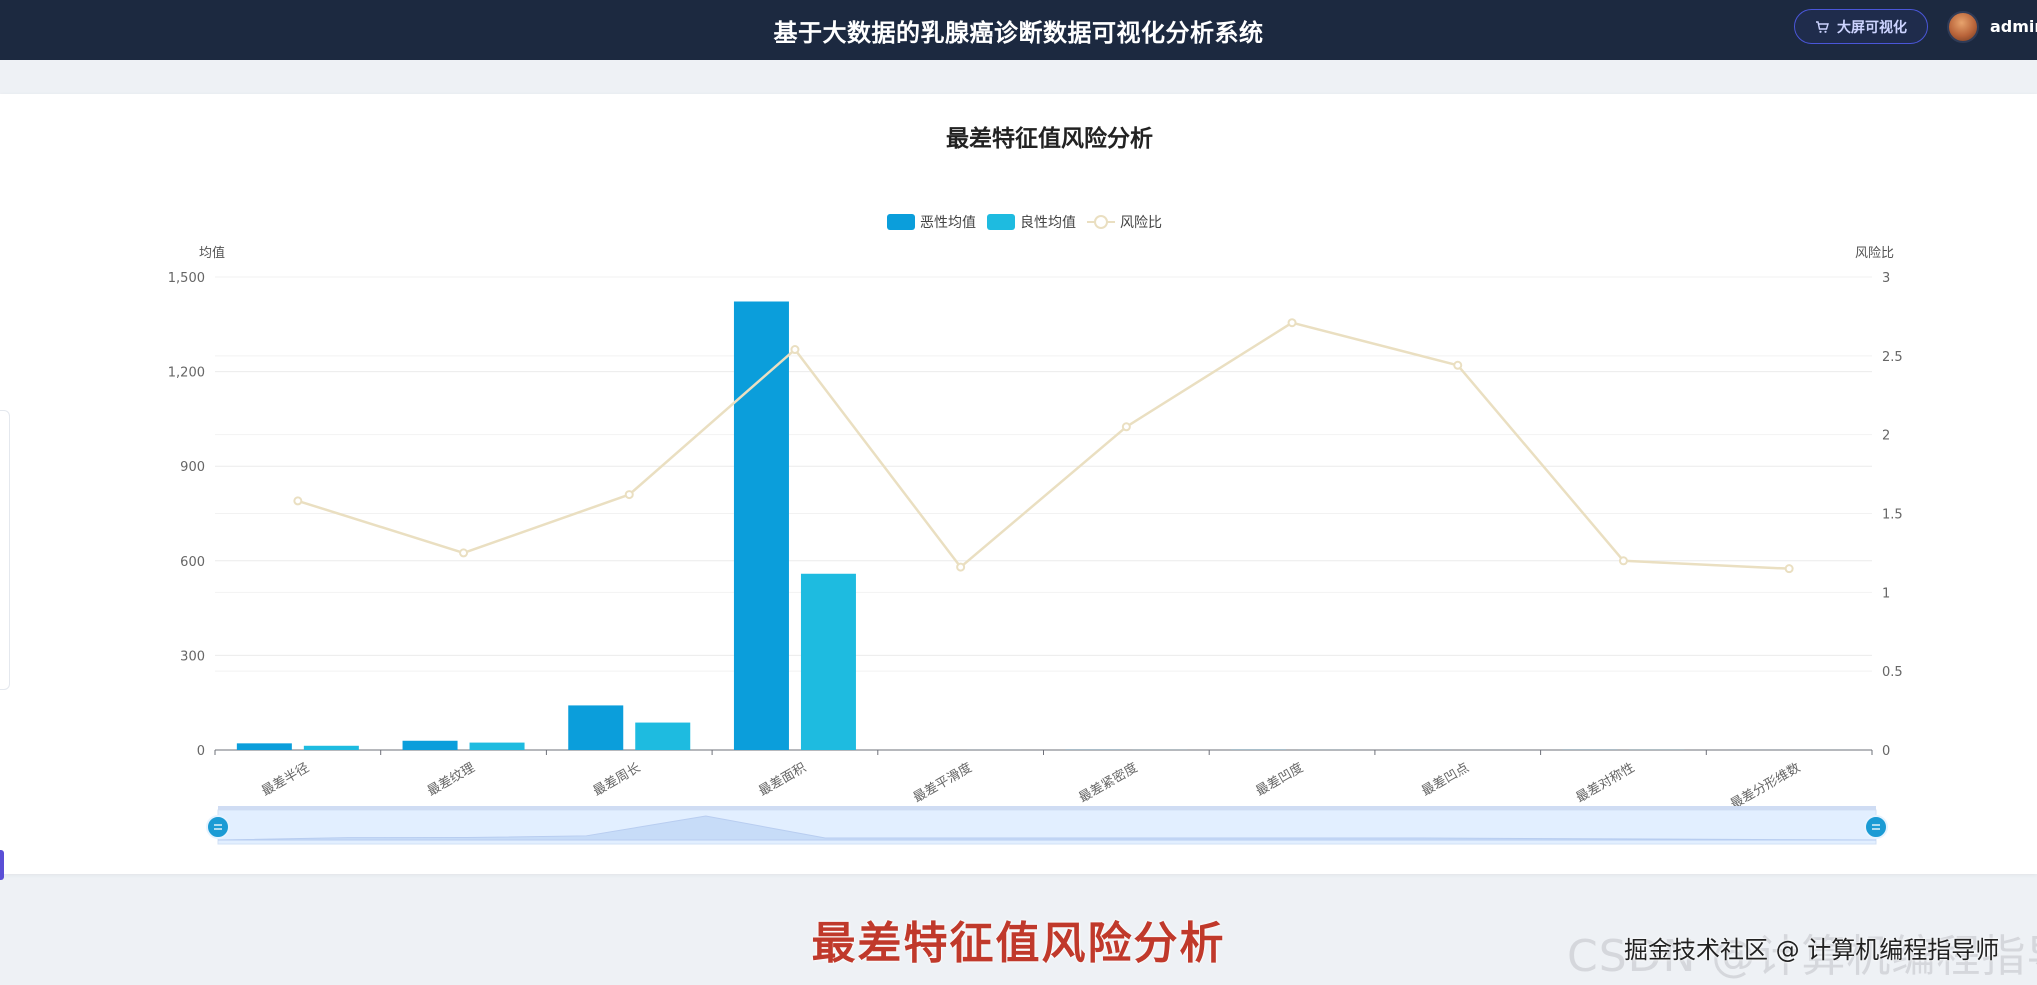 The height and width of the screenshot is (985, 2037). Describe the element at coordinates (192, 467) in the screenshot. I see `y-tick-label: 900` at that location.